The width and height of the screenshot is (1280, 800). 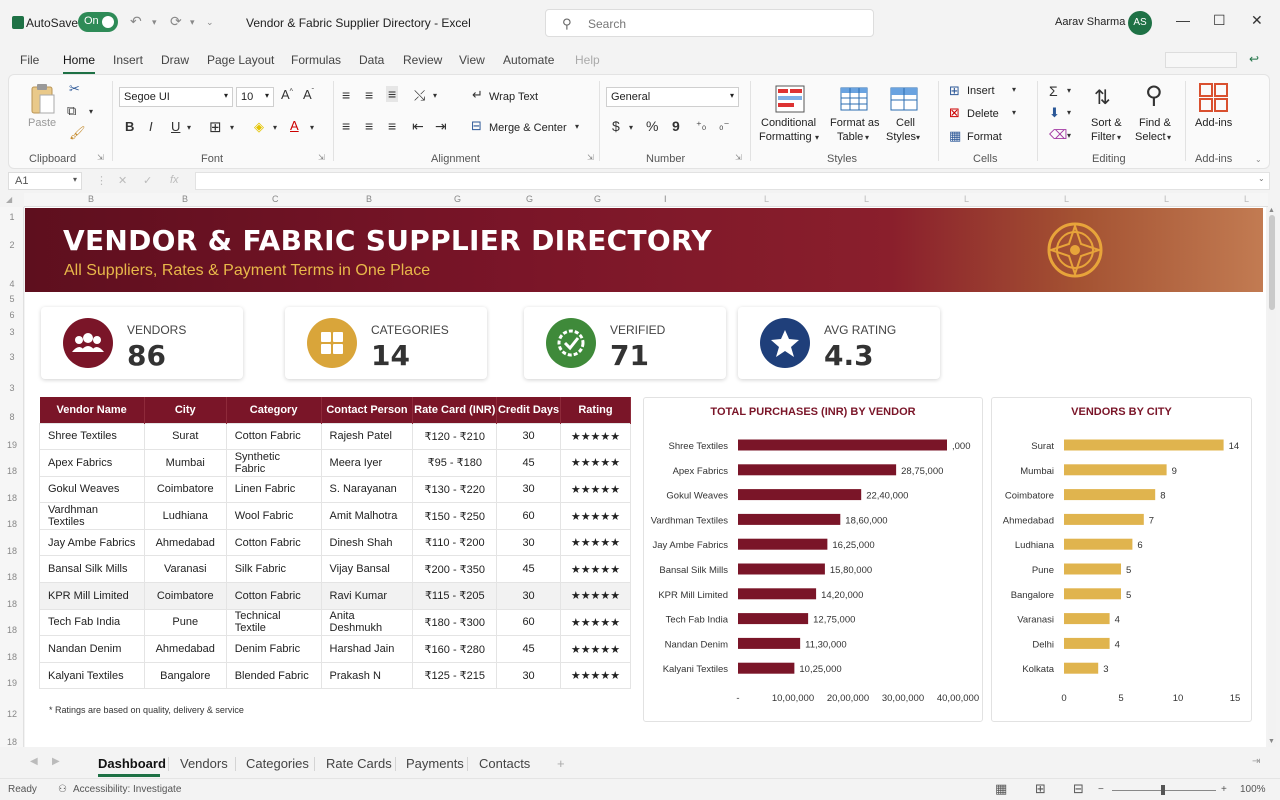 What do you see at coordinates (132, 763) in the screenshot?
I see `sheet-tab-dashboard: Dashboard` at bounding box center [132, 763].